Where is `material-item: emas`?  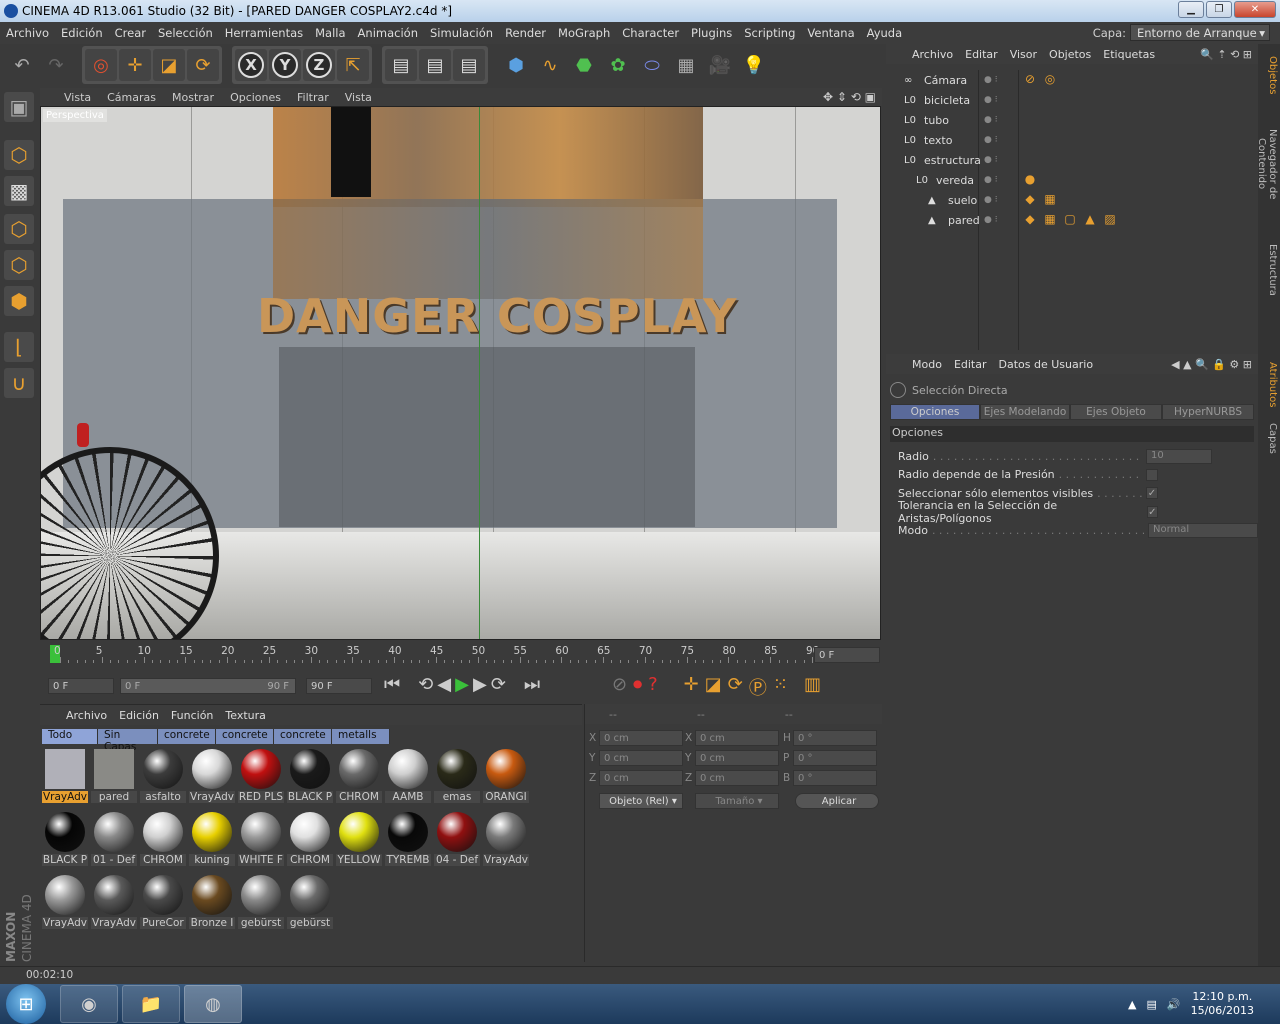
material-item: emas is located at coordinates (457, 777).